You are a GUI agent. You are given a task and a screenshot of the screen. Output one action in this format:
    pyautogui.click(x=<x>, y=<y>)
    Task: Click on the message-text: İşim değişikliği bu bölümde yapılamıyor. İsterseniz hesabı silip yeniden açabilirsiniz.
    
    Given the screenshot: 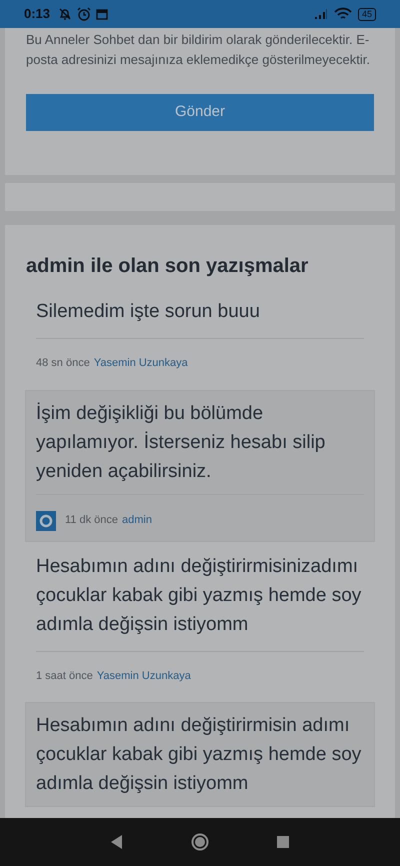 What is the action you would take?
    pyautogui.click(x=180, y=443)
    